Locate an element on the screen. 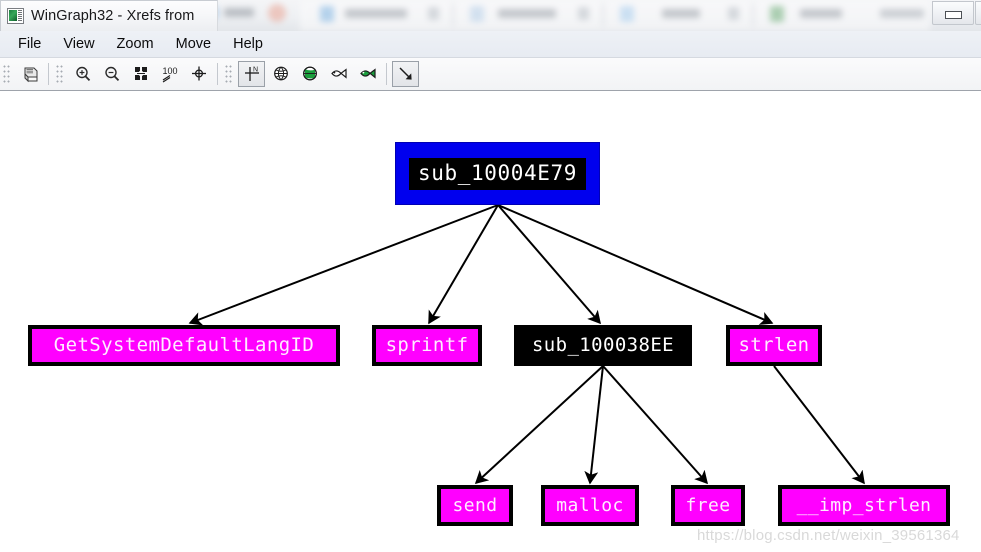  zoom-100-button: 100 is located at coordinates (169, 74).